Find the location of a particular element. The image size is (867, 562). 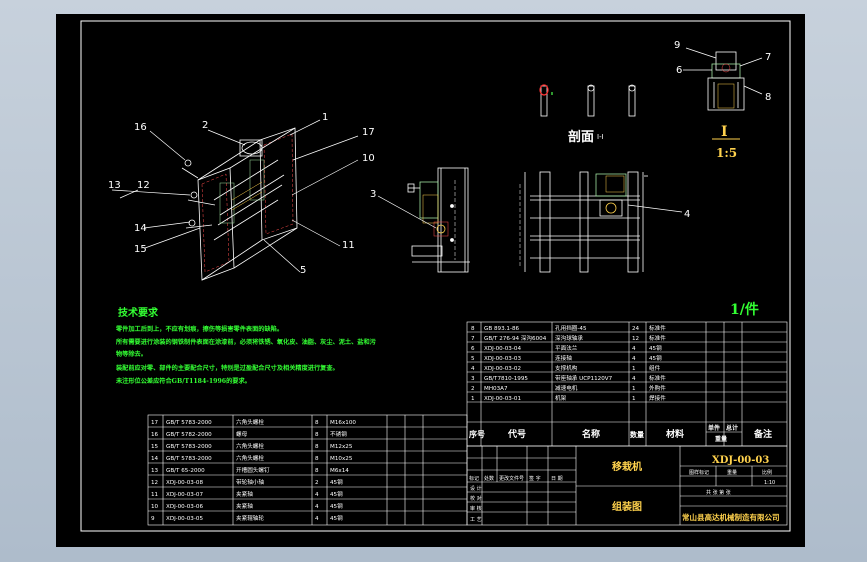

svg-text: GB/T 5783-2000 is located at coordinates (189, 447).